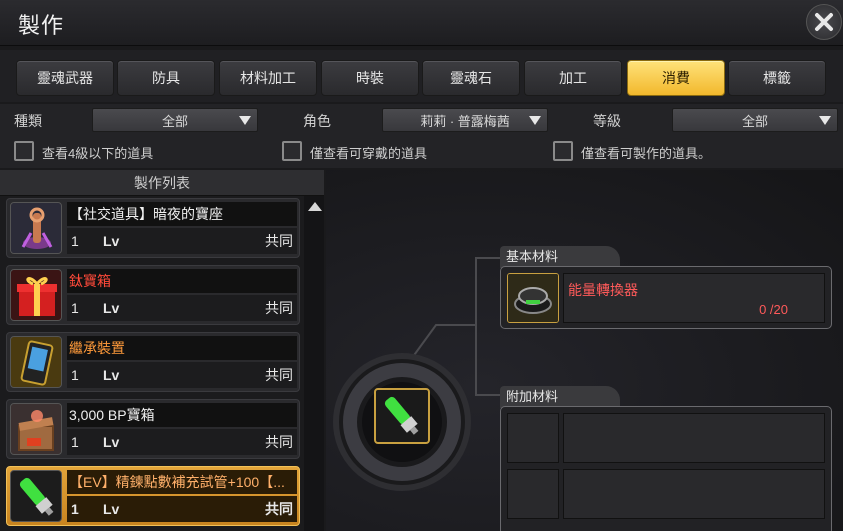 The width and height of the screenshot is (843, 531). I want to click on throne-icon, so click(36, 228).